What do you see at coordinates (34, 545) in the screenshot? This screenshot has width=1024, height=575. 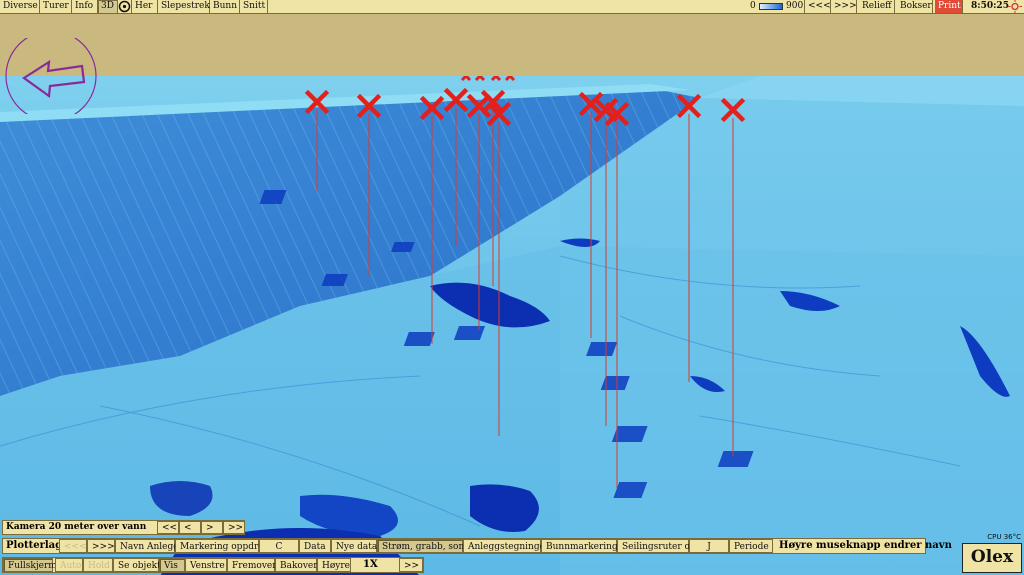 I see `plotter-label: Plotterlag` at bounding box center [34, 545].